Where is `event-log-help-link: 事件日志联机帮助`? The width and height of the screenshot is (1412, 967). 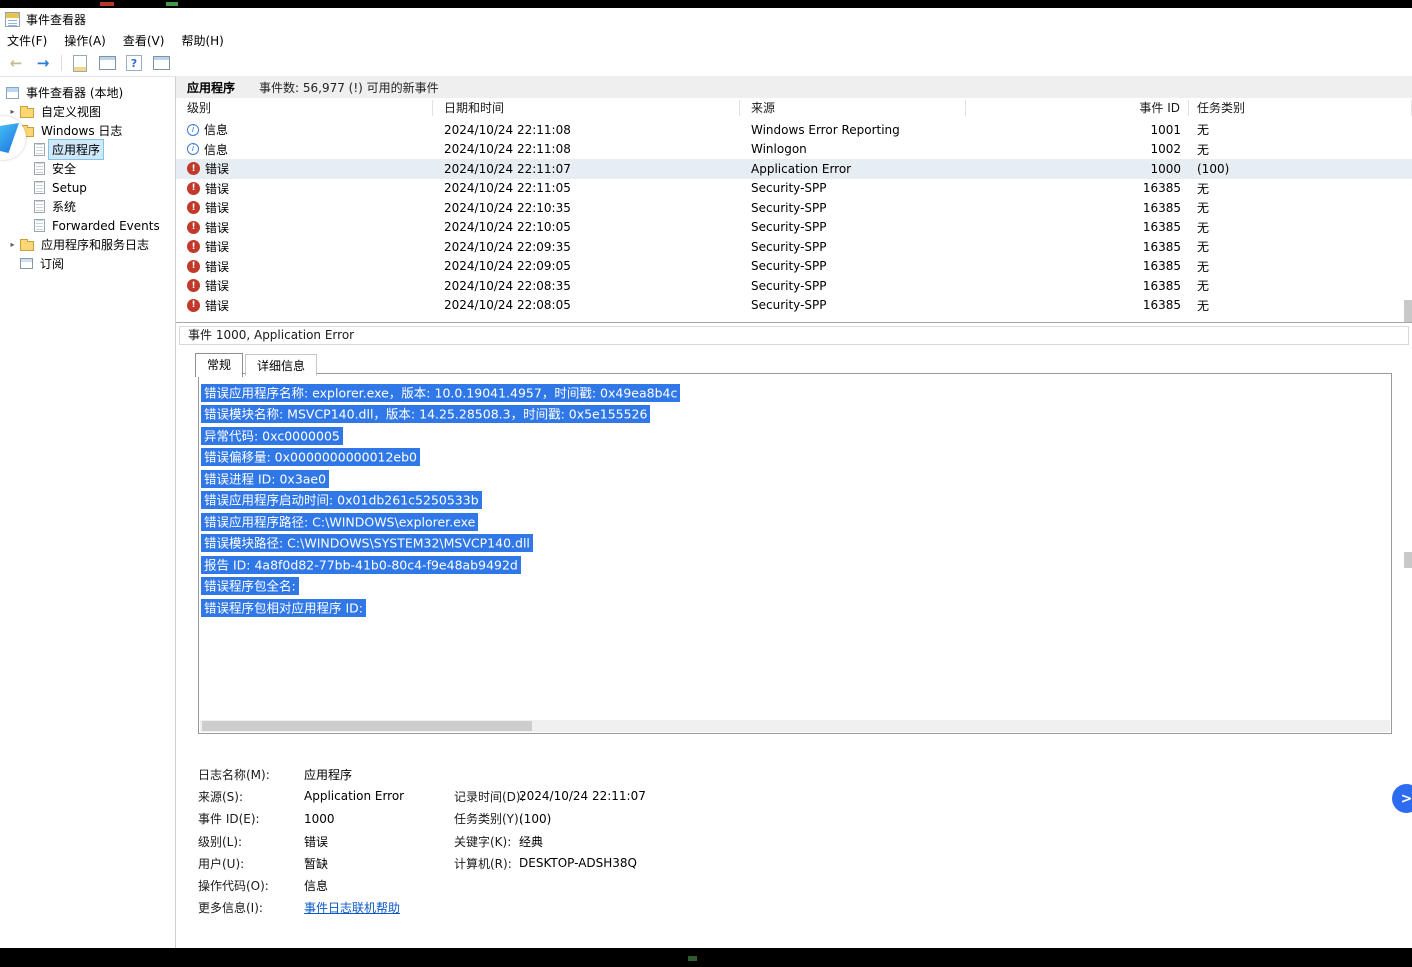
event-log-help-link: 事件日志联机帮助 is located at coordinates (352, 908).